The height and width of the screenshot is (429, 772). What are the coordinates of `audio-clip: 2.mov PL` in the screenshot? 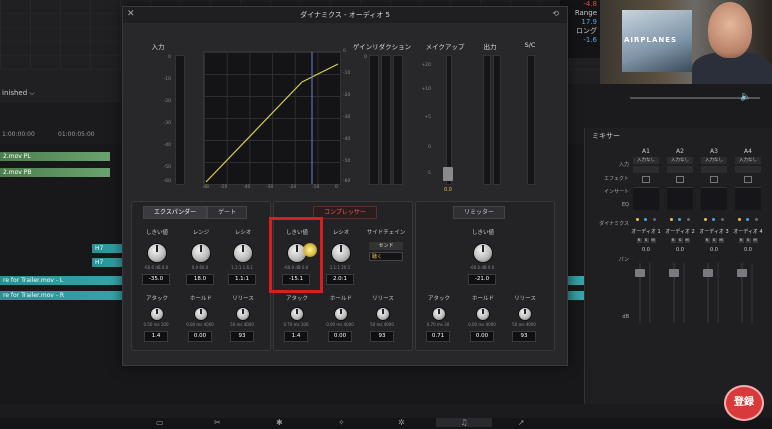 It's located at (55, 156).